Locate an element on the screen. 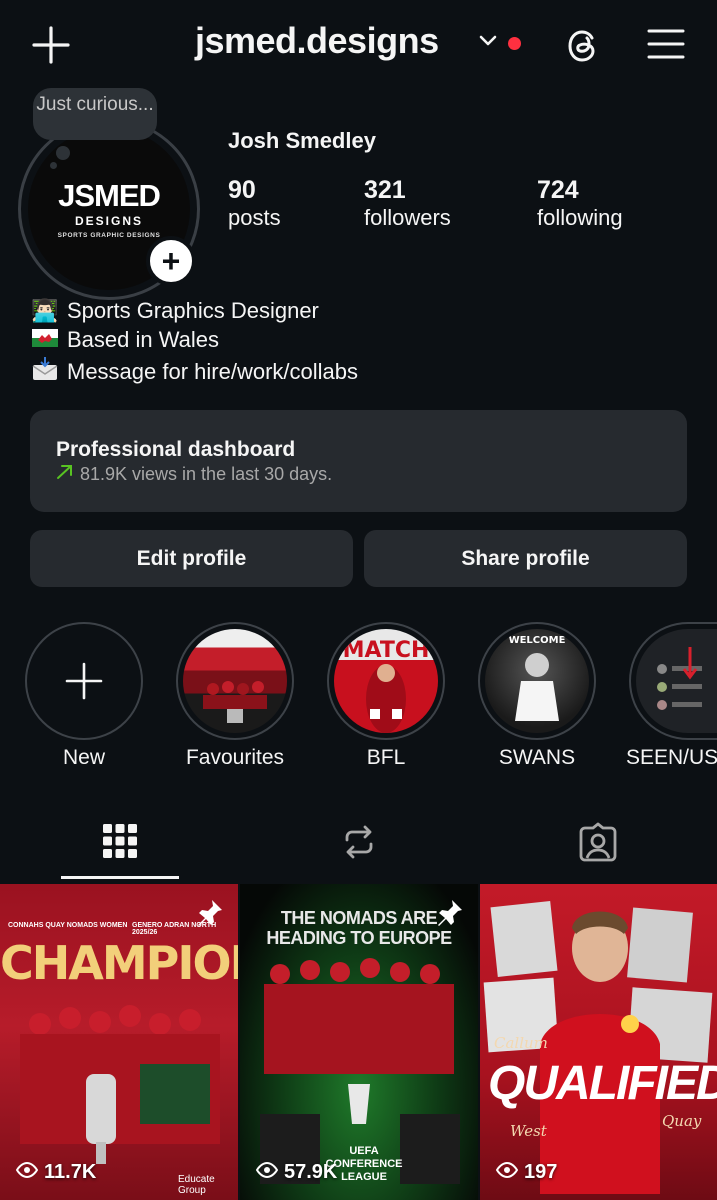 This screenshot has width=717, height=1200. bio-line: Based in Wales is located at coordinates (125, 340).